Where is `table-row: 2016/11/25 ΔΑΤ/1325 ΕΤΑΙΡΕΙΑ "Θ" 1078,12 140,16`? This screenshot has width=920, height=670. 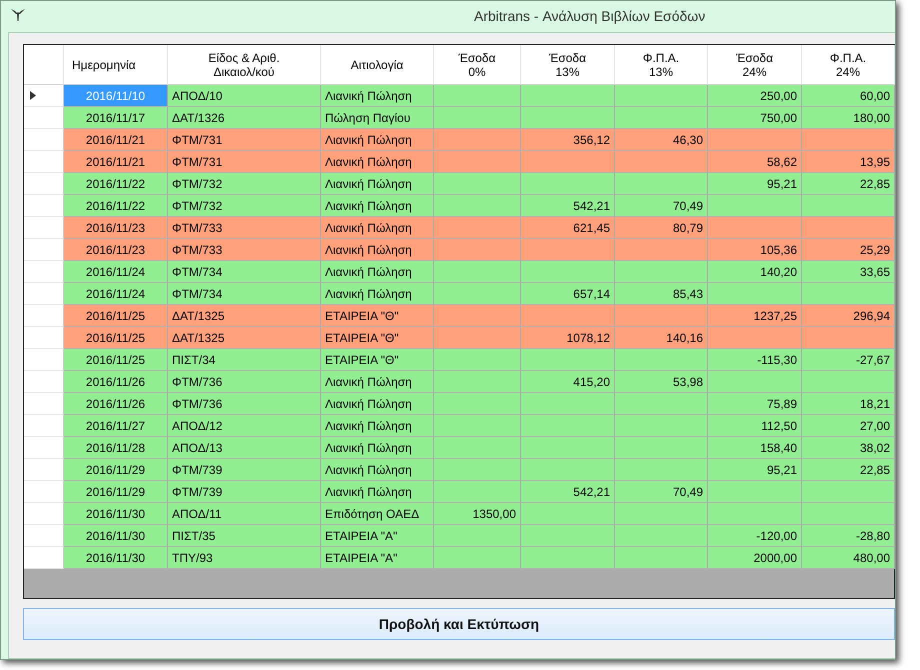
table-row: 2016/11/25 ΔΑΤ/1325 ΕΤΑΙΡΕΙΑ "Θ" 1078,12 140,16 is located at coordinates (459, 338).